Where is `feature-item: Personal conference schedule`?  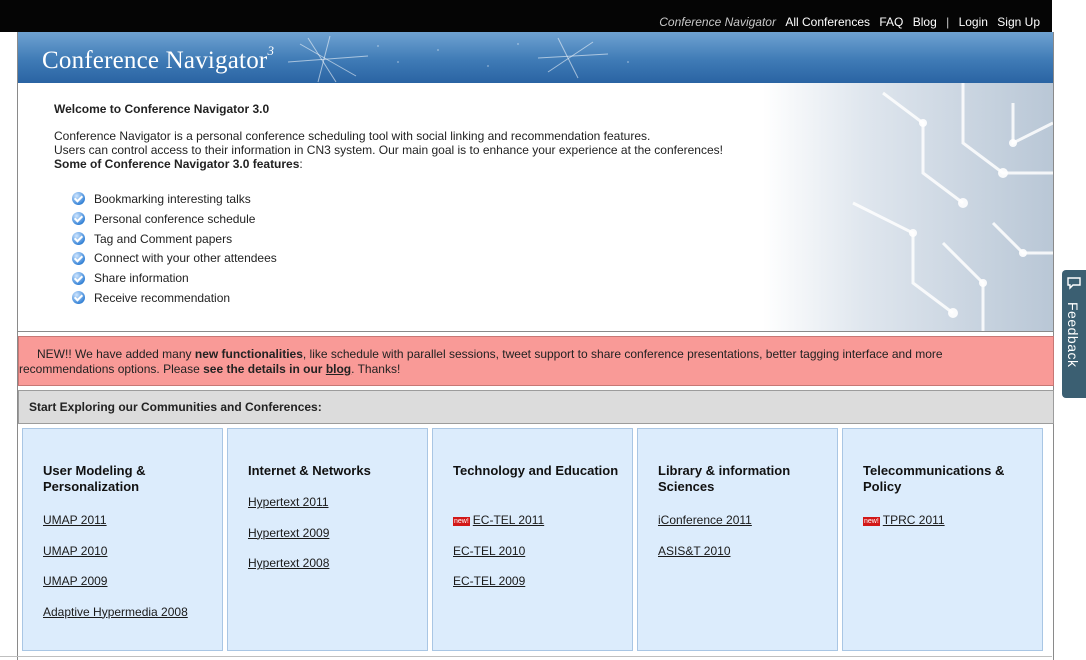 feature-item: Personal conference schedule is located at coordinates (174, 219).